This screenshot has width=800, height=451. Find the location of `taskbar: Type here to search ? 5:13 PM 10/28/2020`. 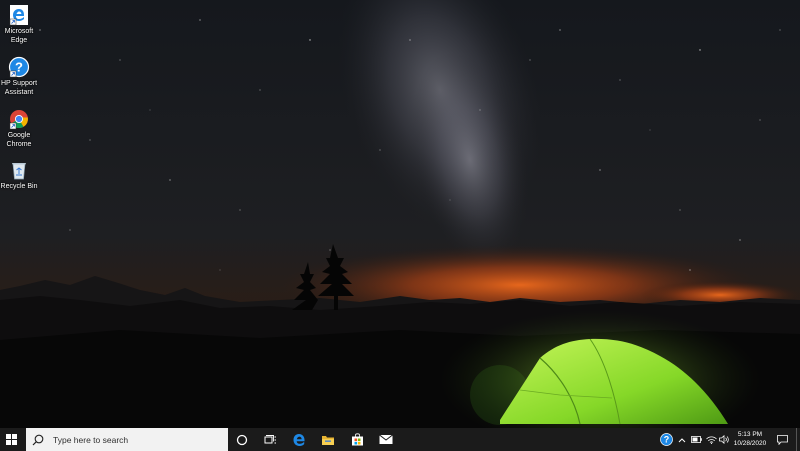

taskbar: Type here to search ? 5:13 PM 10/28/2020 is located at coordinates (400, 439).